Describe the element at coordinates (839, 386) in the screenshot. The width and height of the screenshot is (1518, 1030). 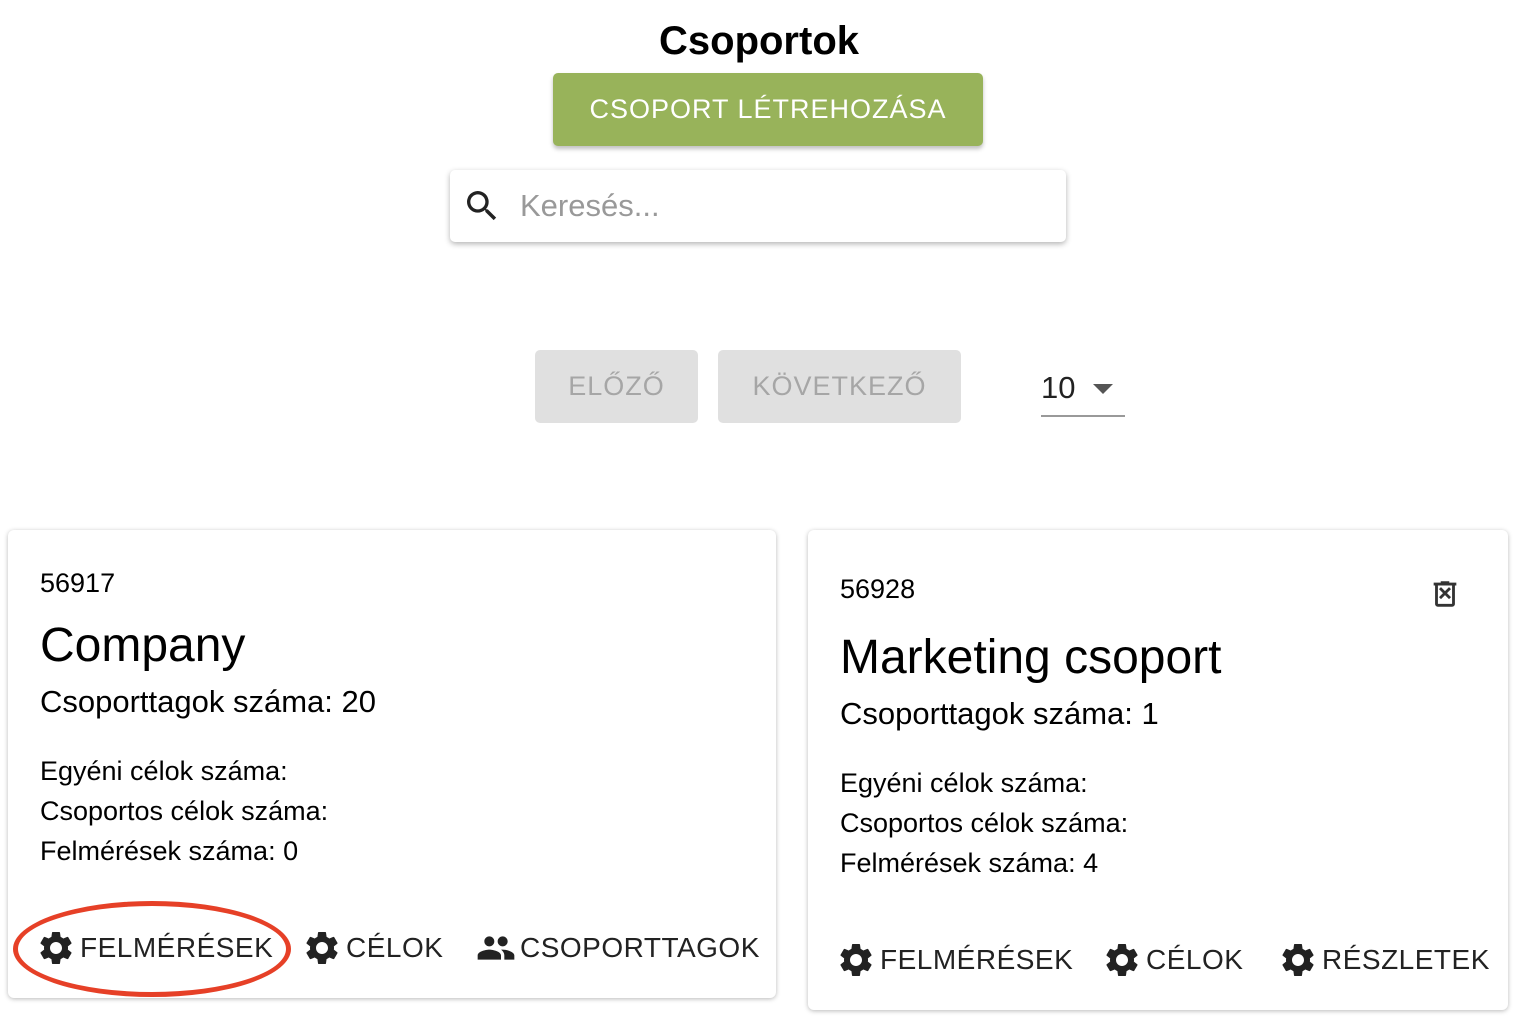
I see `next-page-button: KÖVETKEZŐ` at that location.